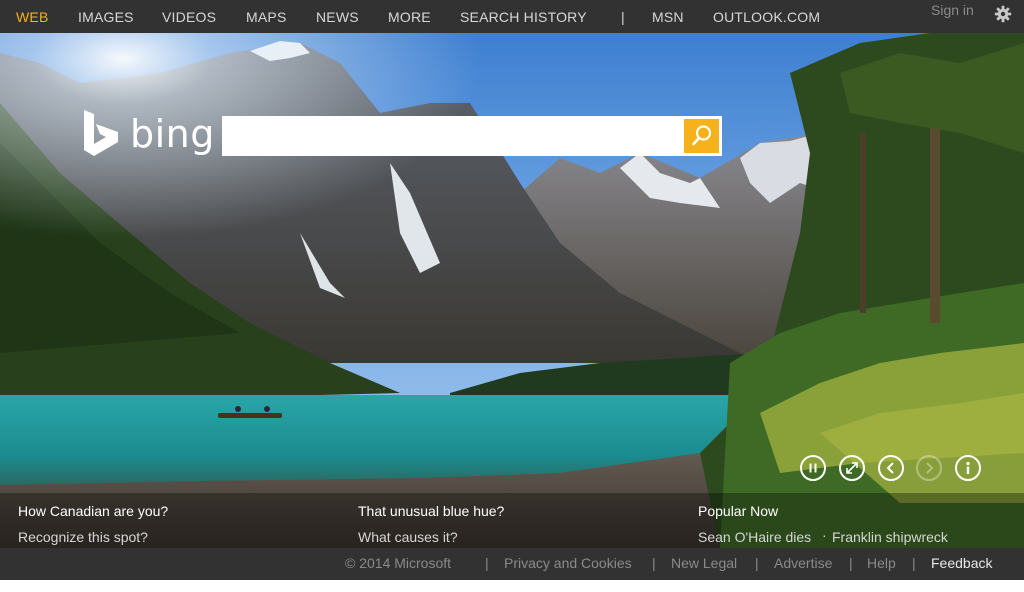 Image resolution: width=1024 pixels, height=592 pixels. I want to click on nav-outlook: OUTLOOK.COM, so click(766, 17).